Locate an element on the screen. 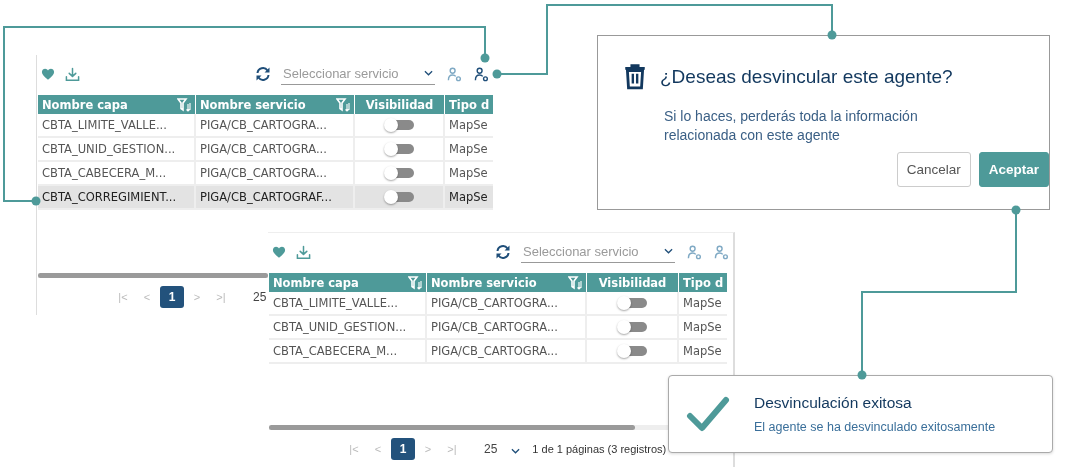  toast-title: Desvinculación exitosa is located at coordinates (833, 403).